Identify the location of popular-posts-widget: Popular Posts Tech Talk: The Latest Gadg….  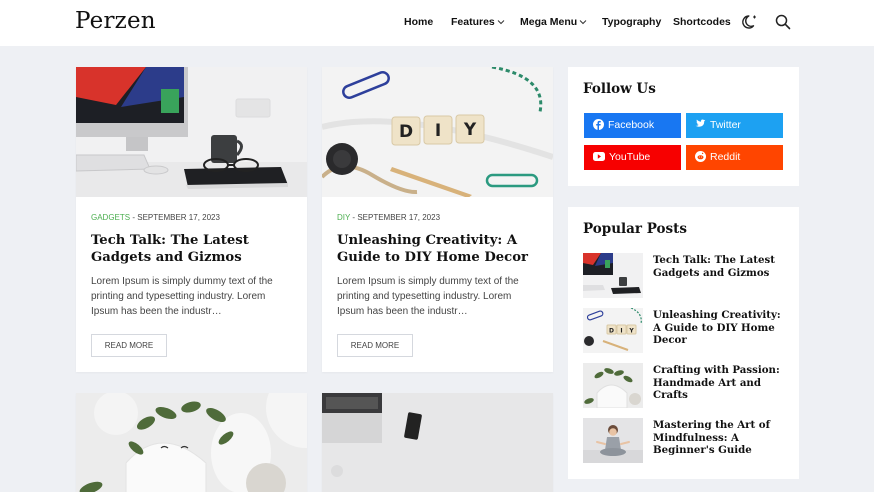
(683, 343).